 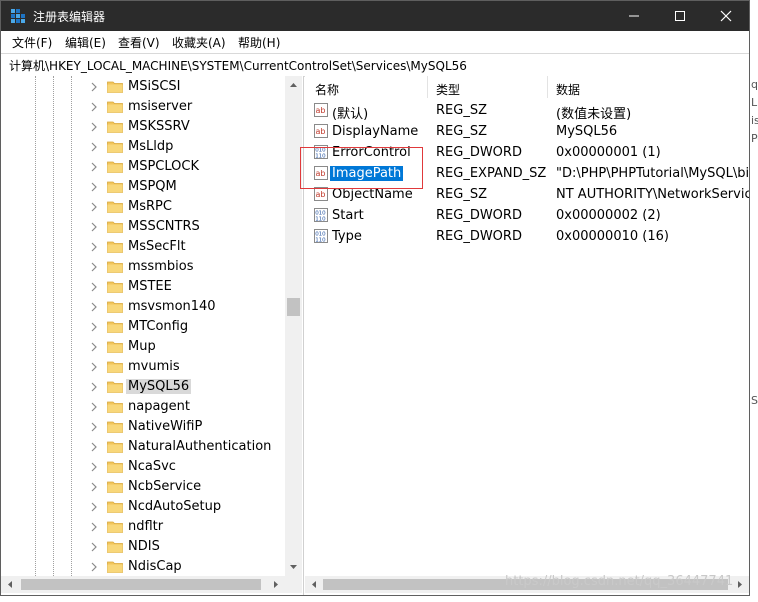 What do you see at coordinates (321, 131) in the screenshot?
I see `string-value-icon: ab` at bounding box center [321, 131].